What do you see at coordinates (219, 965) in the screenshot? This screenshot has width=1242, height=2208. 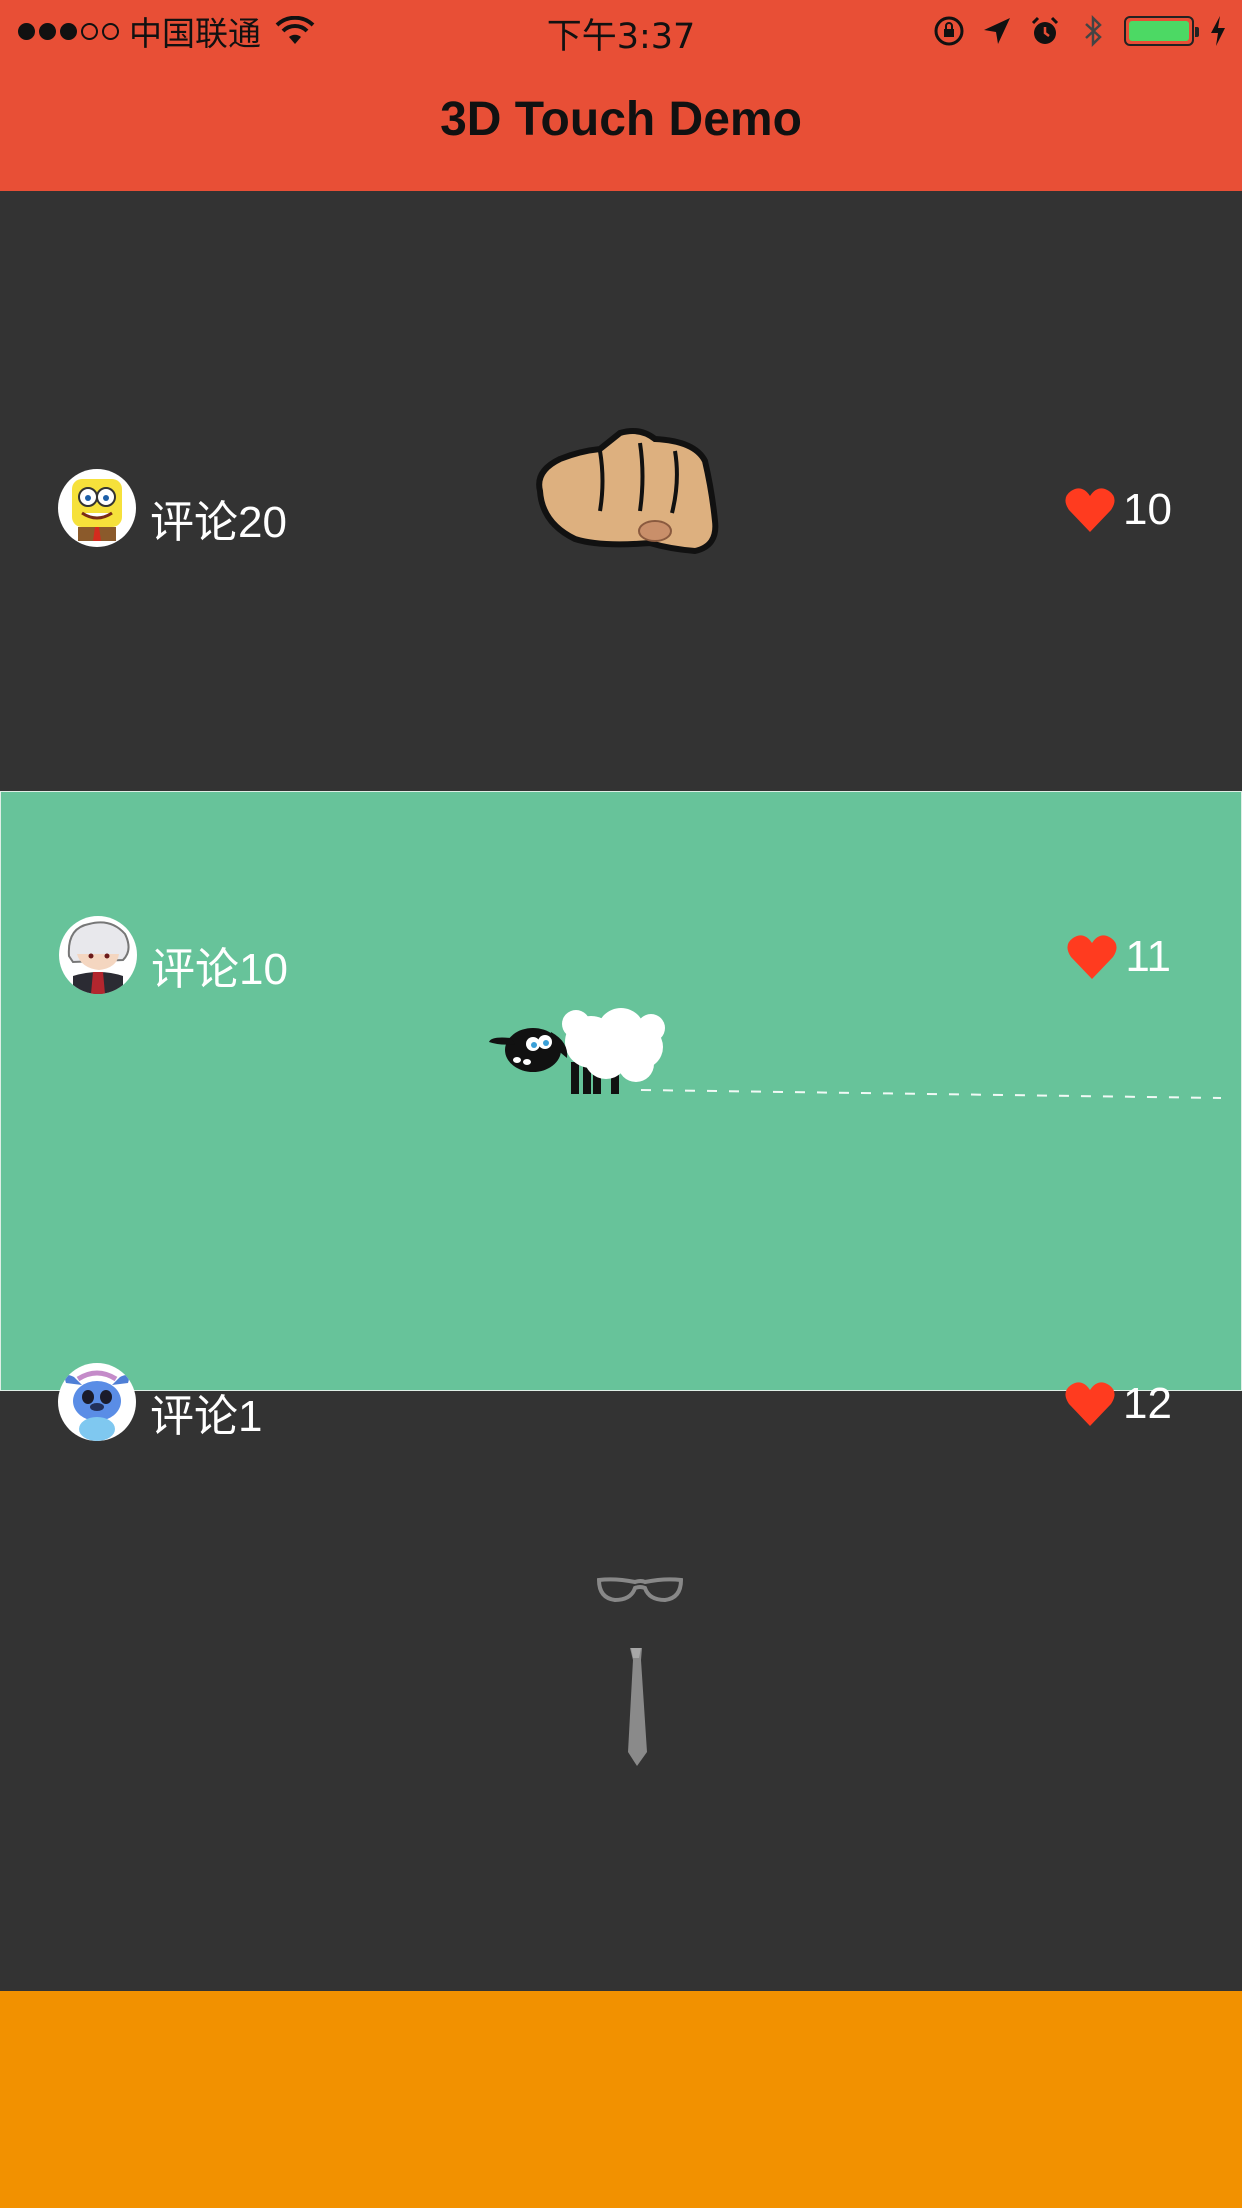 I see `comment-count: 评论10` at bounding box center [219, 965].